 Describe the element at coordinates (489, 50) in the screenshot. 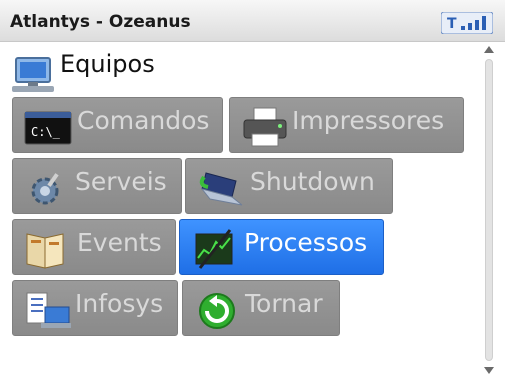

I see `scroll-up-arrow-icon` at that location.